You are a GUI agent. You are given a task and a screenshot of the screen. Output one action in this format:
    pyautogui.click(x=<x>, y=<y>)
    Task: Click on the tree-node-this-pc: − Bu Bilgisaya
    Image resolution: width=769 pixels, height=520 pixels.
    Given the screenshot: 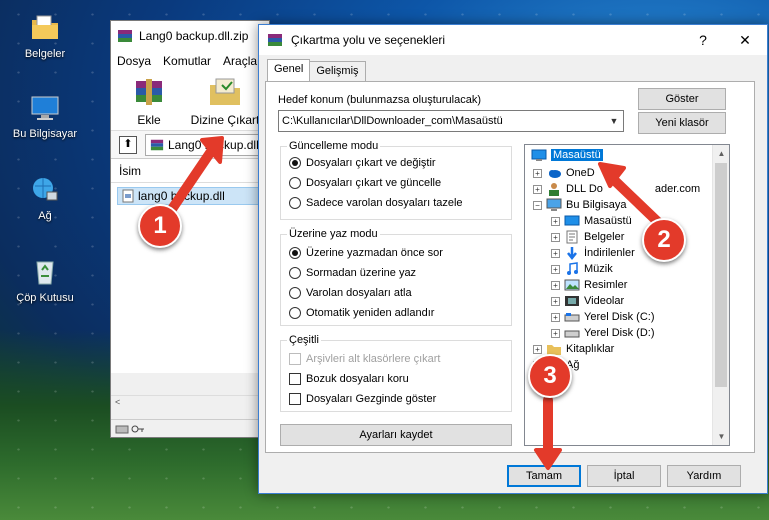 What is the action you would take?
    pyautogui.click(x=580, y=205)
    